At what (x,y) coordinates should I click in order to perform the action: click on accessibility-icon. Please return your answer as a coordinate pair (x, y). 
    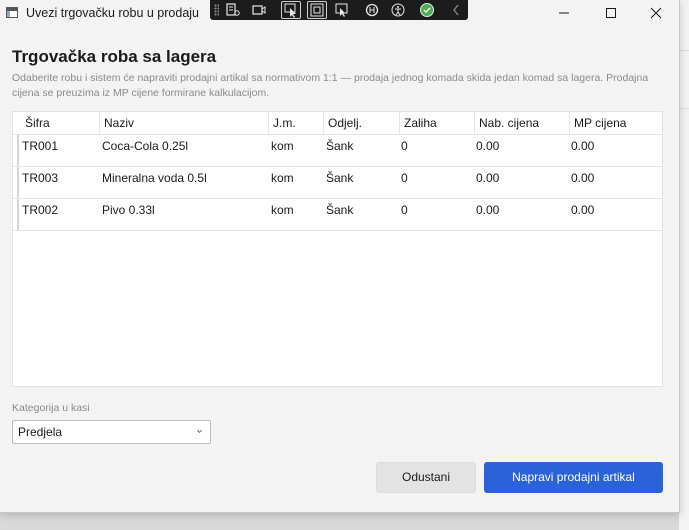
    Looking at the image, I should click on (398, 10).